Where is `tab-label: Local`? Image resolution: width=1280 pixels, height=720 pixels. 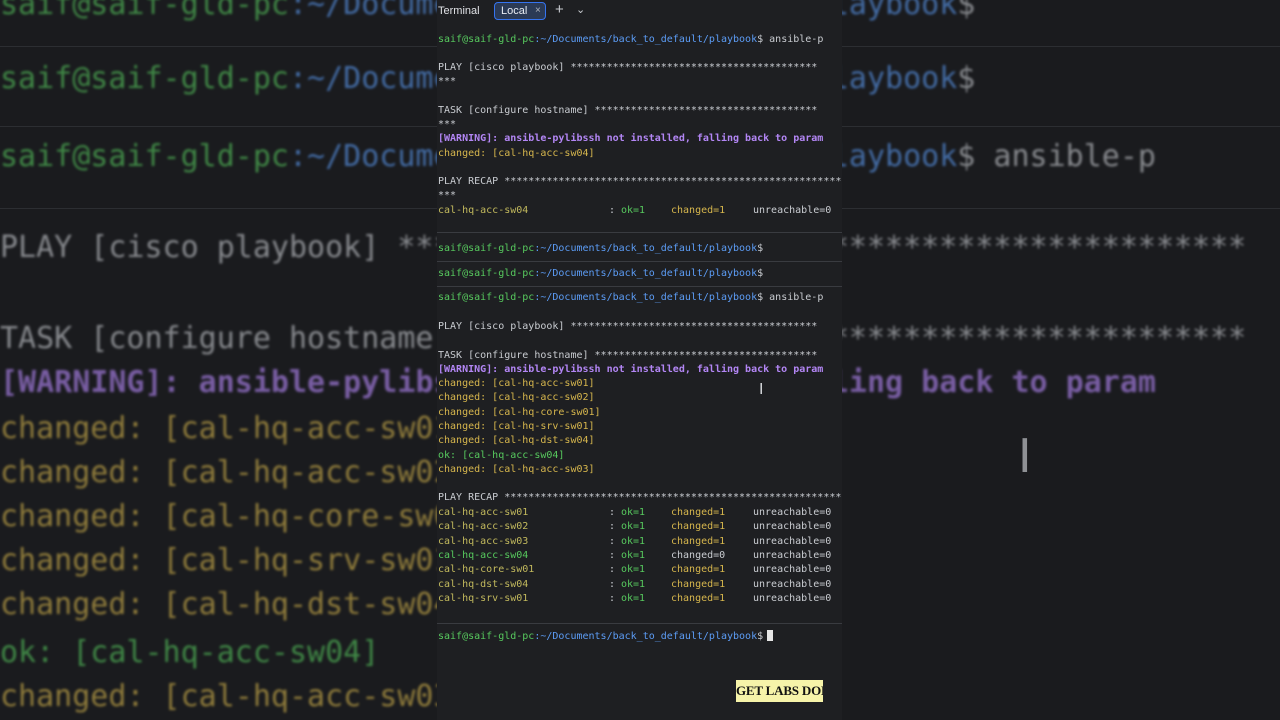
tab-label: Local is located at coordinates (514, 11).